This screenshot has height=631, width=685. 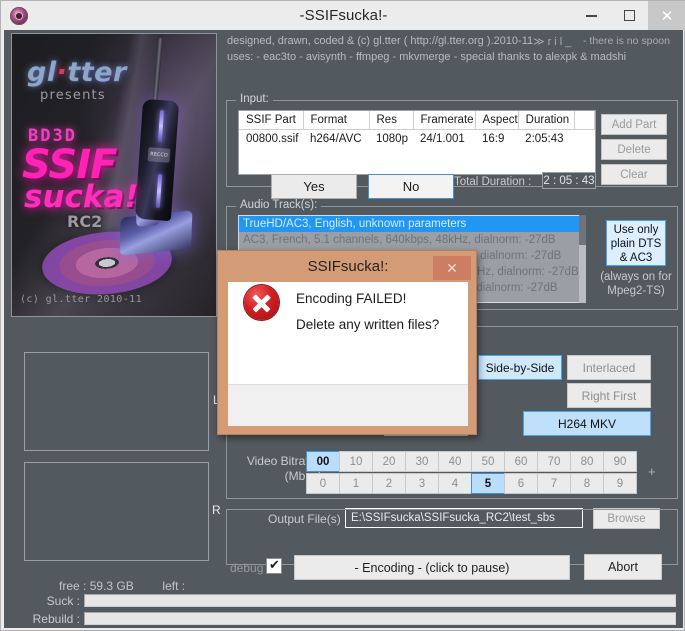 What do you see at coordinates (488, 461) in the screenshot?
I see `bitrate-tens-cell: 50` at bounding box center [488, 461].